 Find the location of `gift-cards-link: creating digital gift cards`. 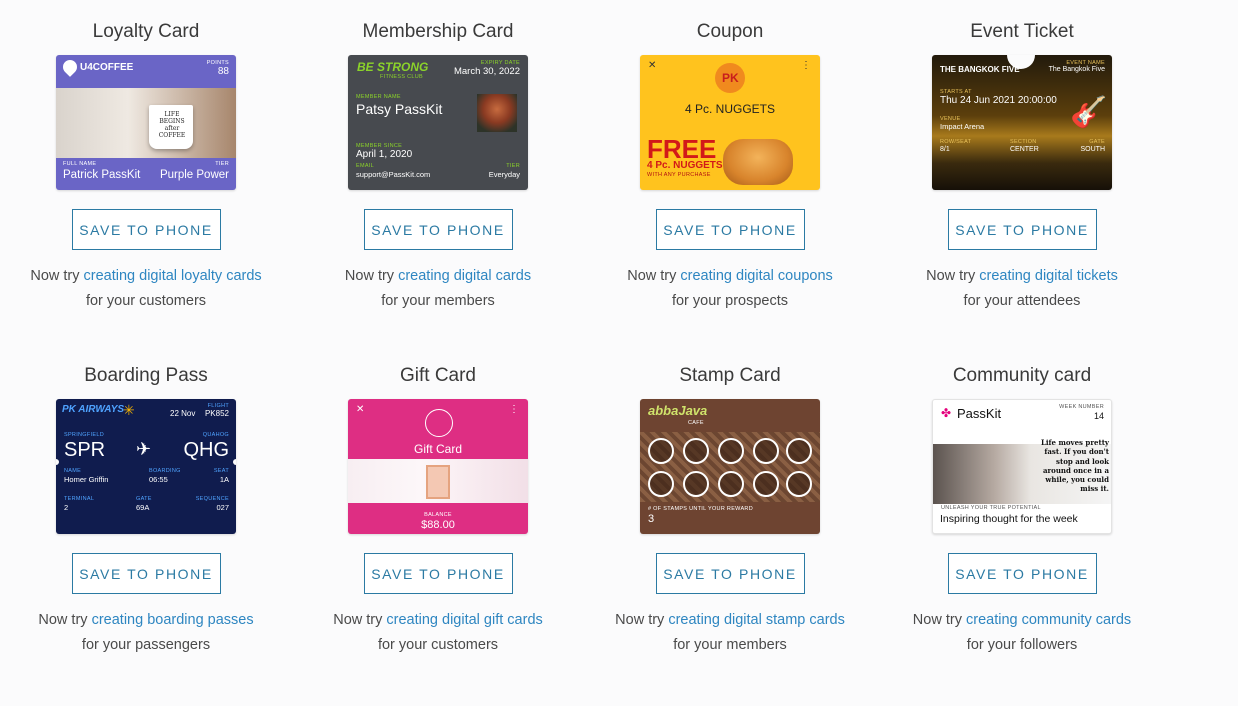

gift-cards-link: creating digital gift cards is located at coordinates (464, 620).